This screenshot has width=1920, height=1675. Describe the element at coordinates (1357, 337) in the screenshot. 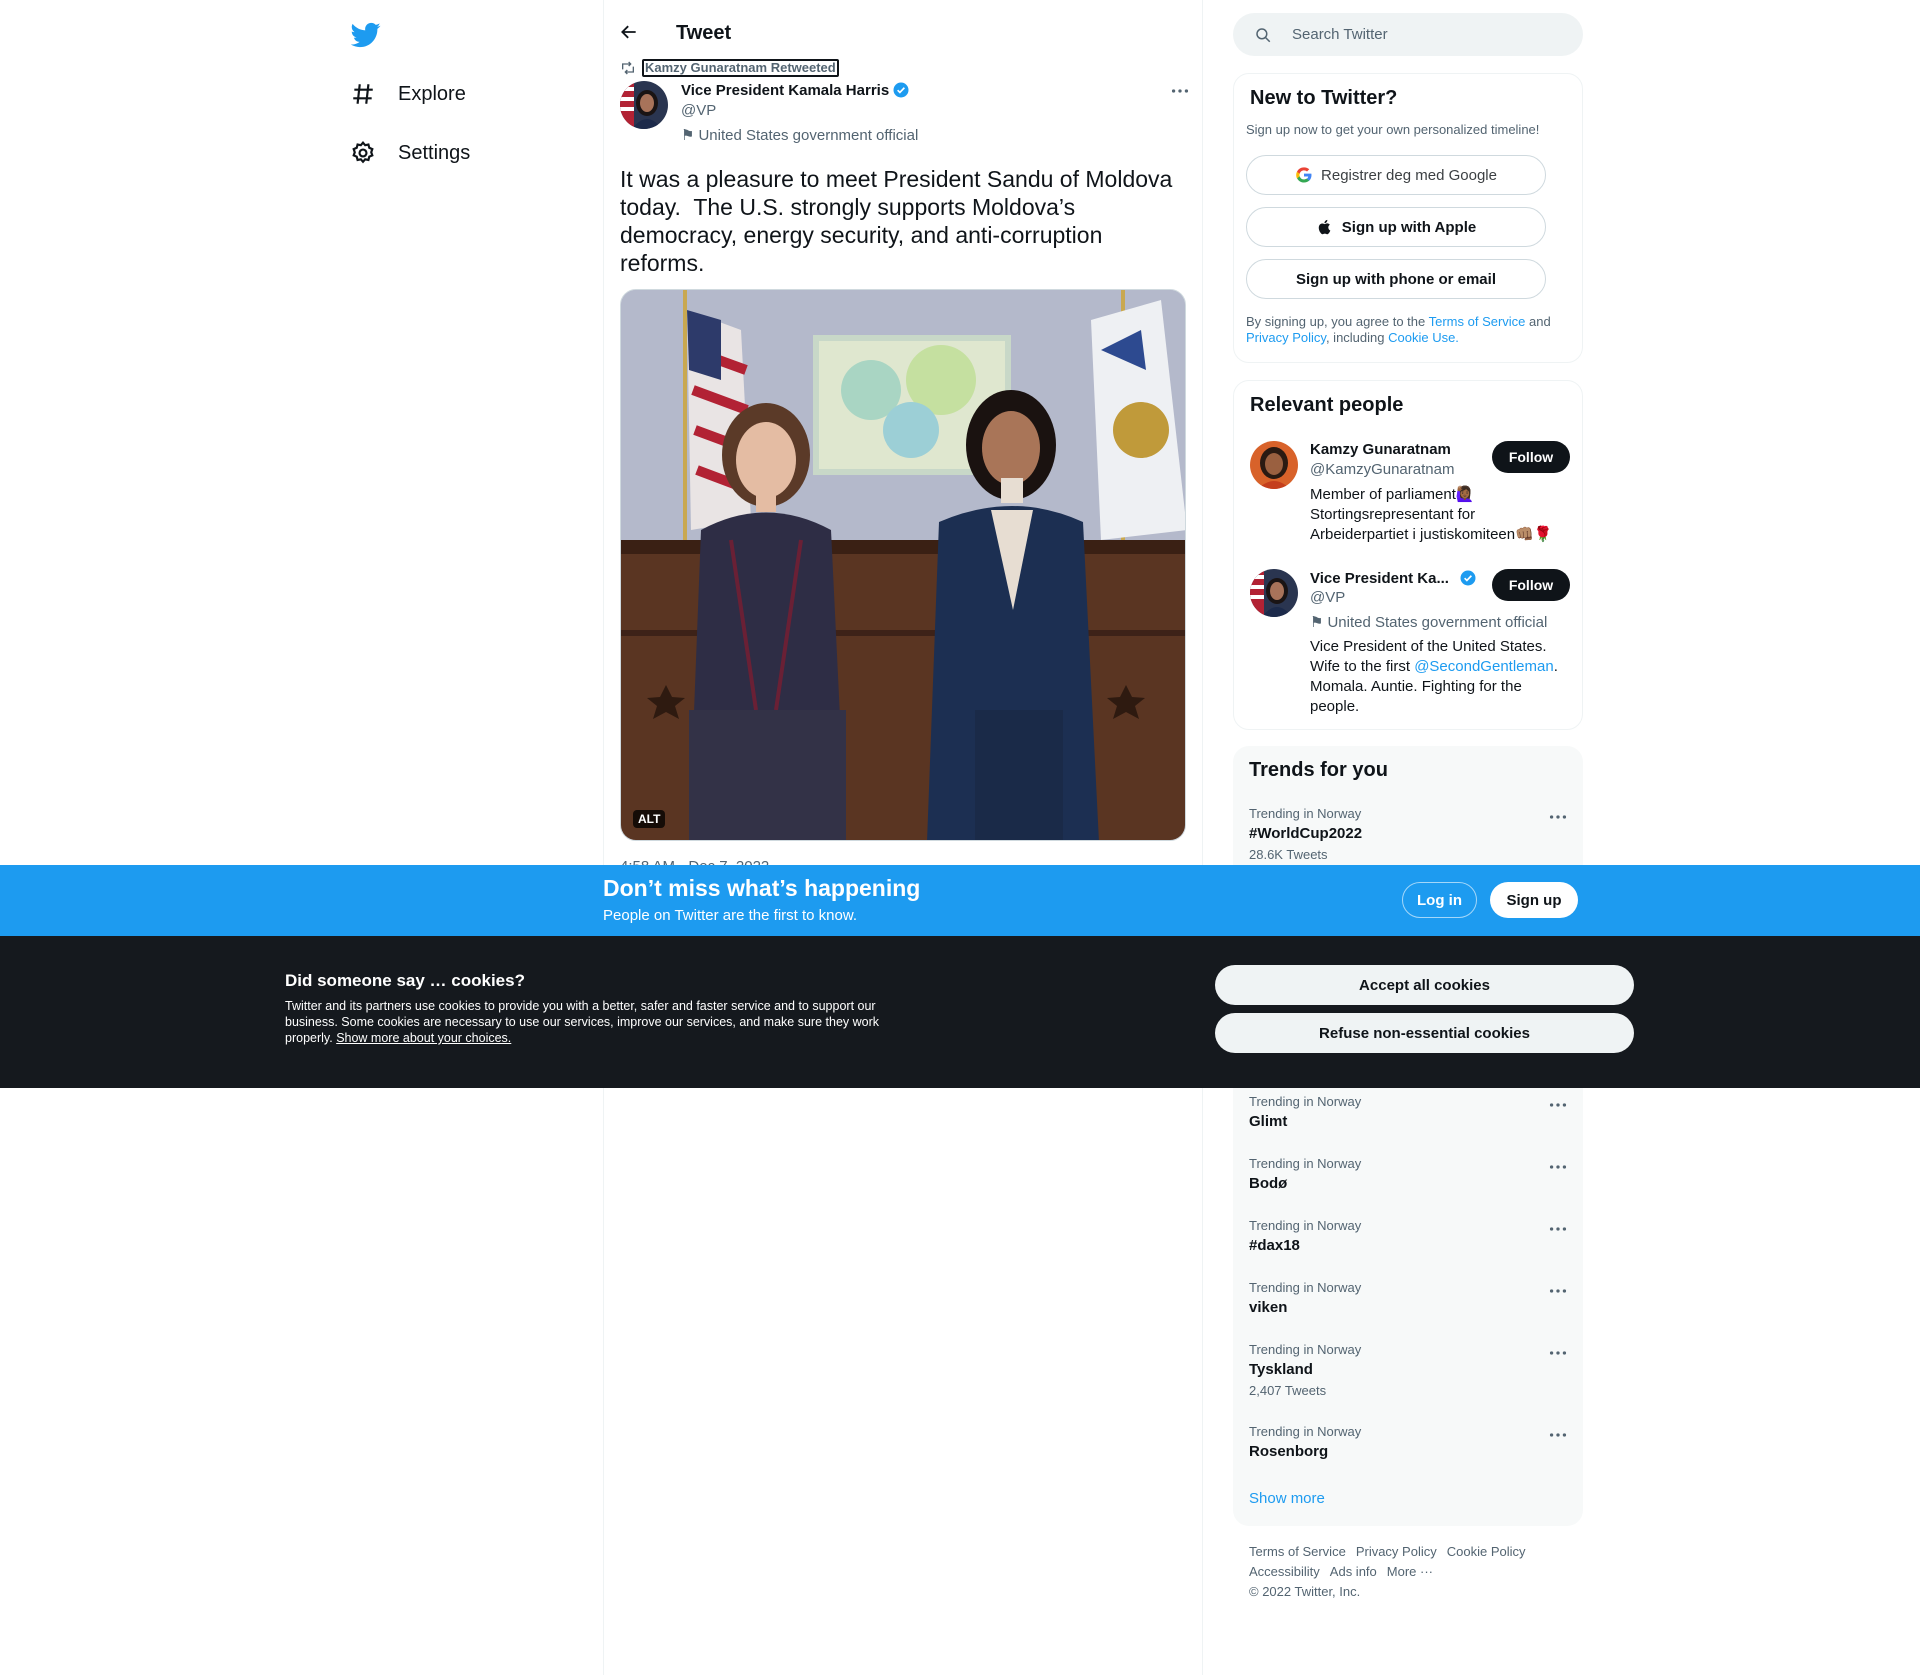

I see `terms-text: , including` at that location.